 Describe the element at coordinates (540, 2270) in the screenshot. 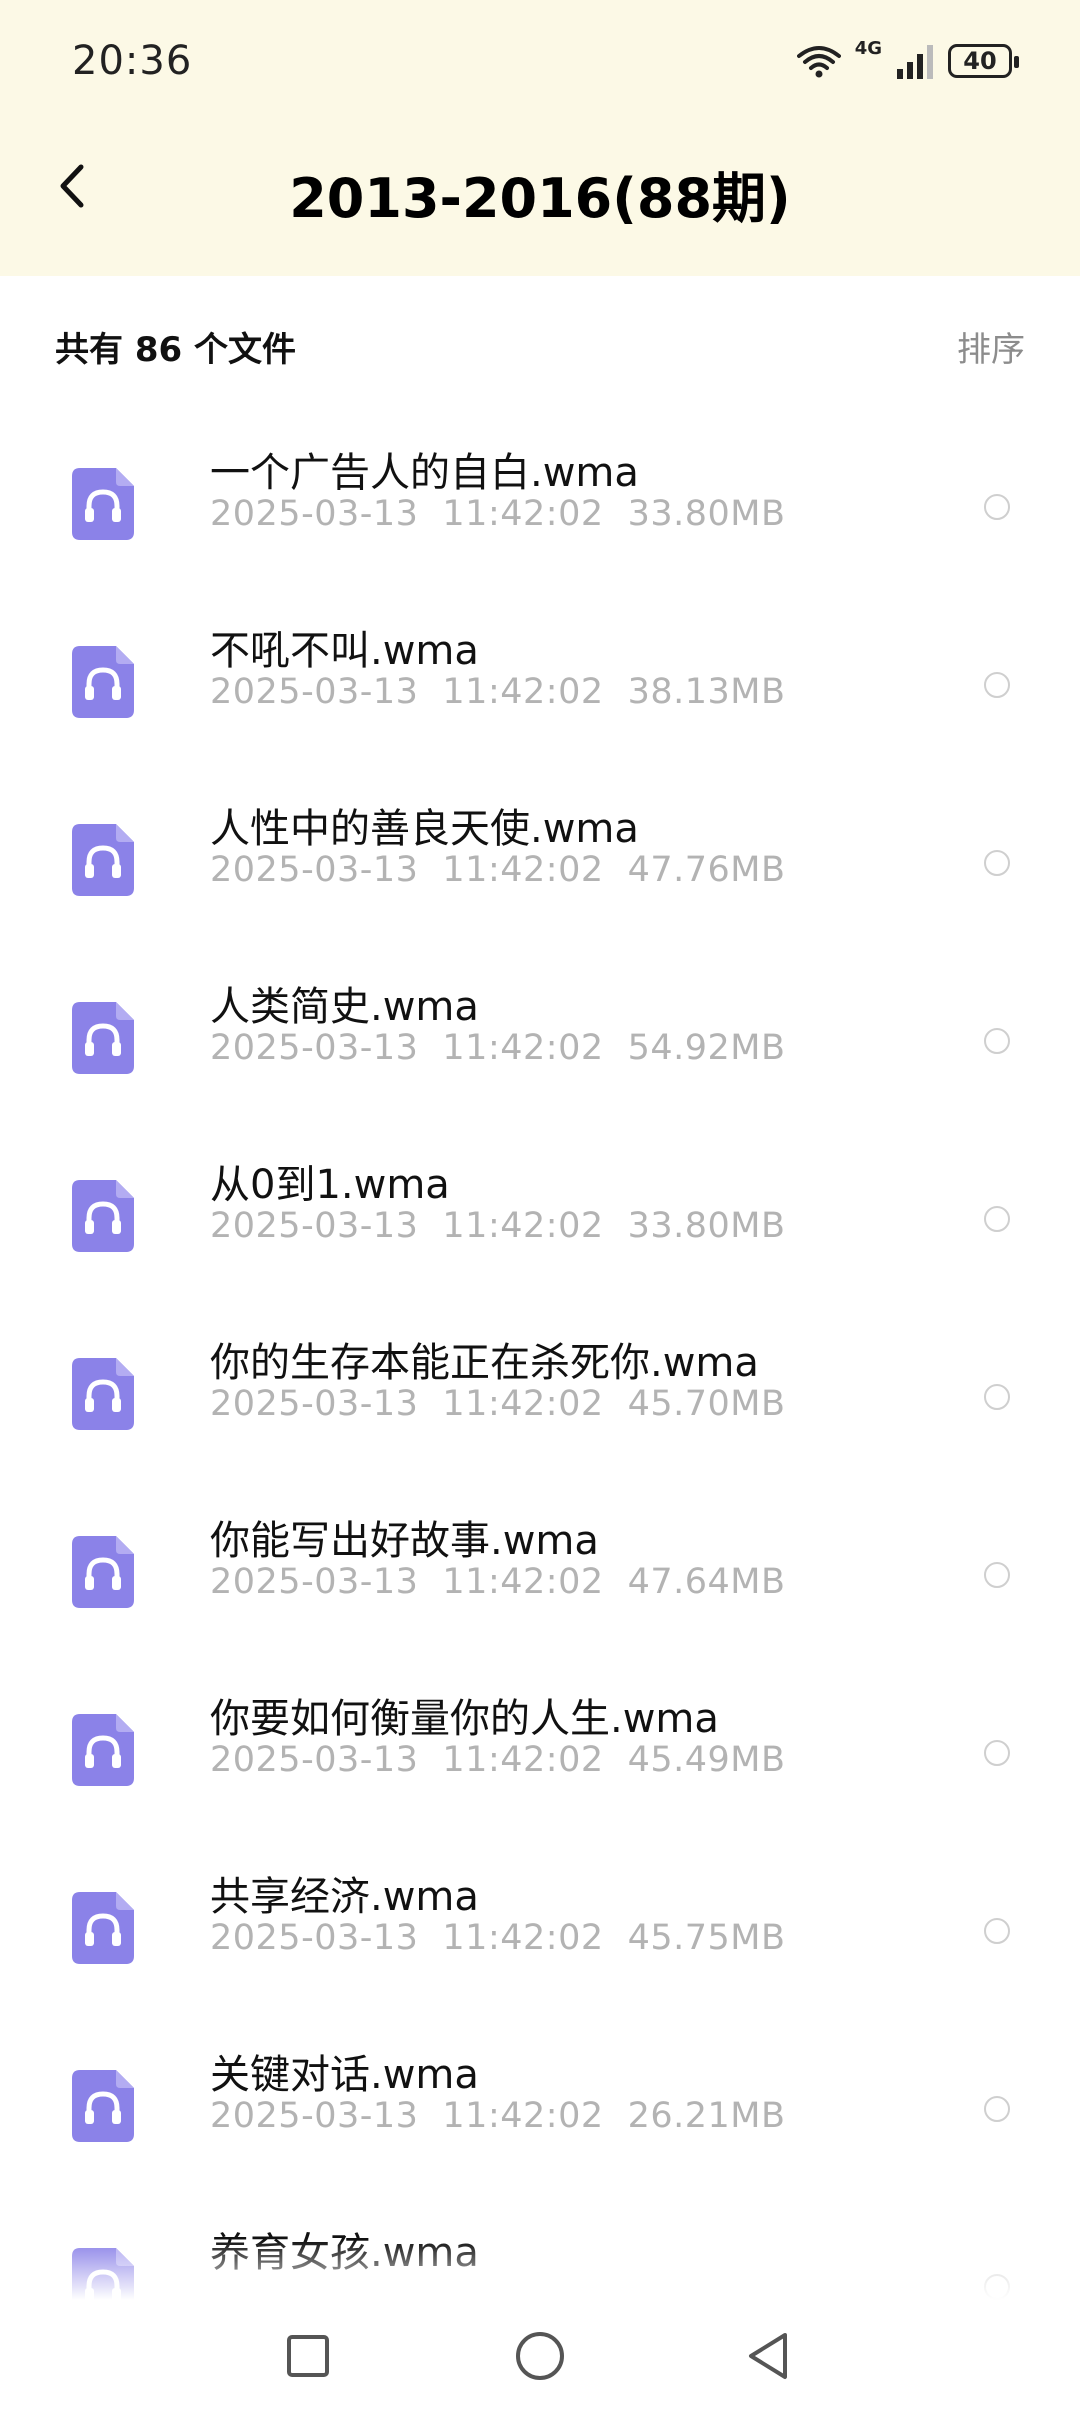

I see `list-fade` at that location.